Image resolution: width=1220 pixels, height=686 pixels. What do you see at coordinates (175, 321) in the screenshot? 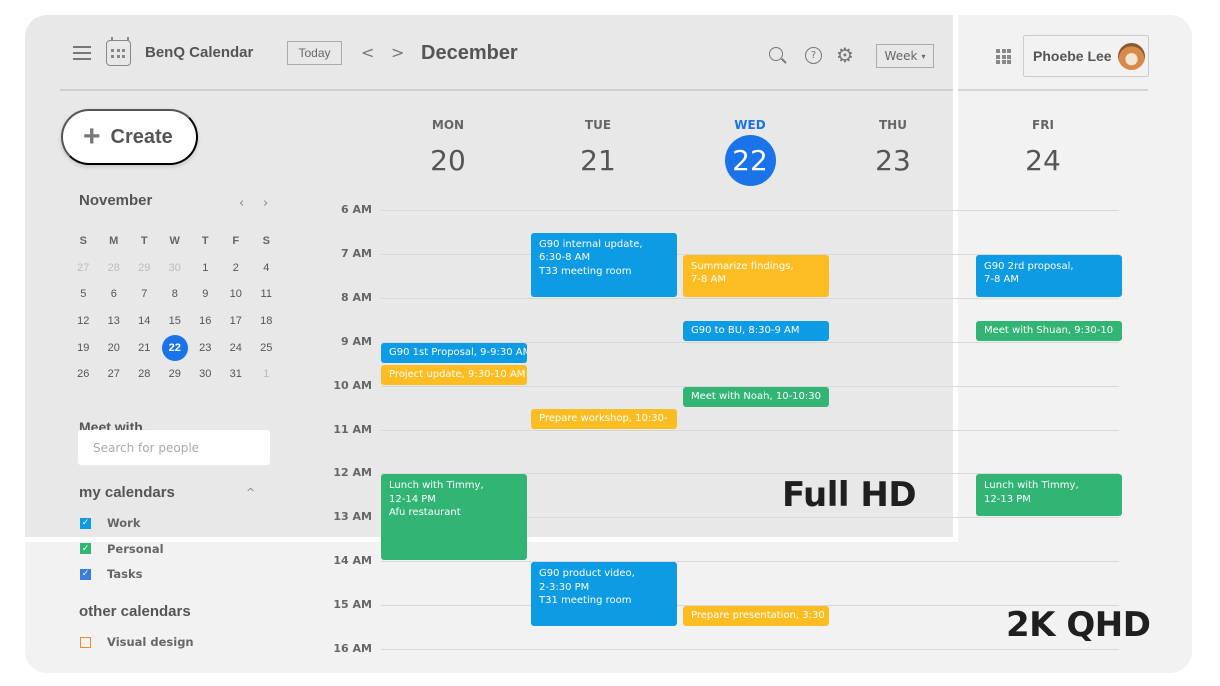
I see `mini-calendar-day: 15` at bounding box center [175, 321].